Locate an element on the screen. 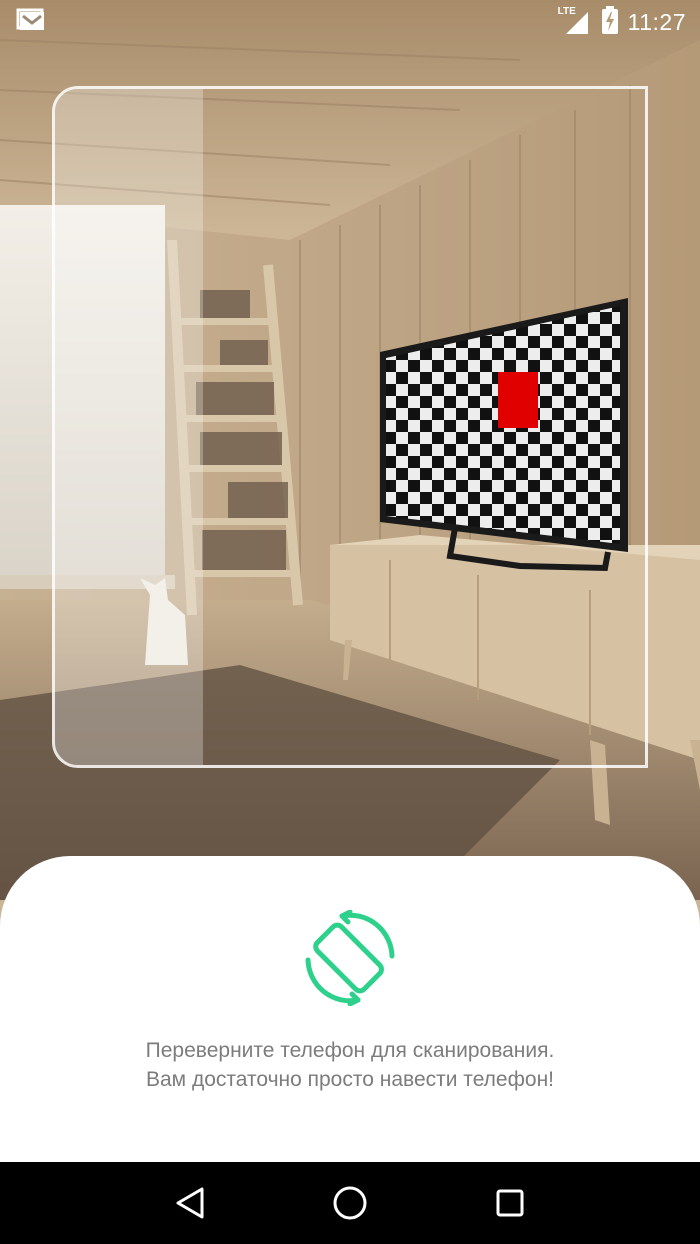  screen-rotation-icon is located at coordinates (350, 958).